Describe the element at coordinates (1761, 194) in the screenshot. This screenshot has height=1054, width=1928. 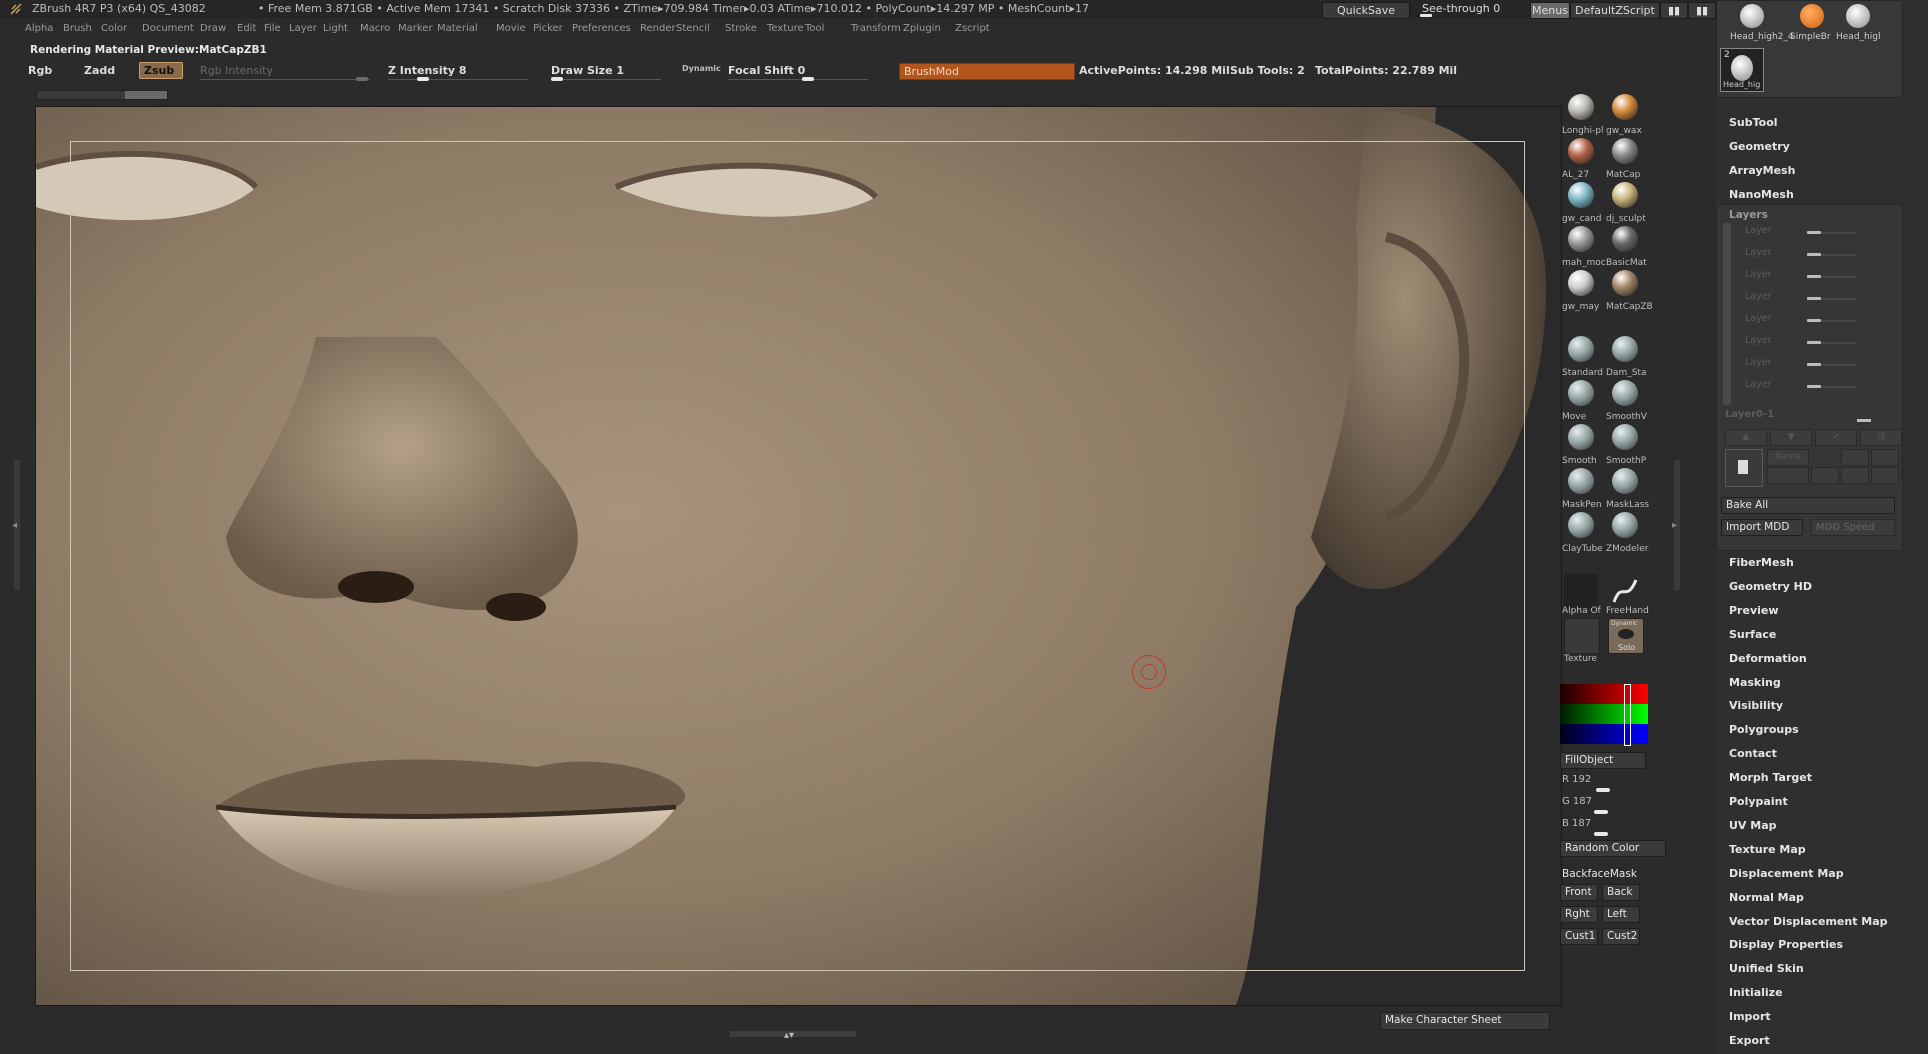
I see `palette-nanomesh: NanoMesh` at that location.